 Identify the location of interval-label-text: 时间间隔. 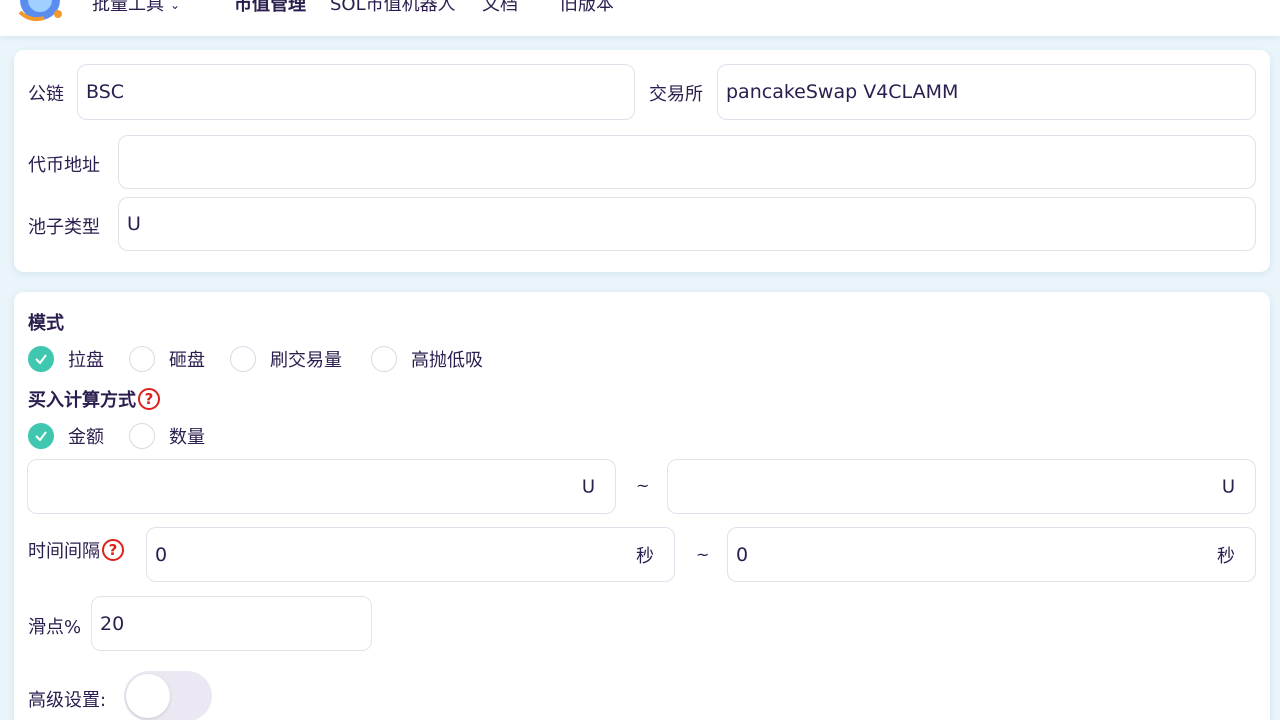
(64, 551).